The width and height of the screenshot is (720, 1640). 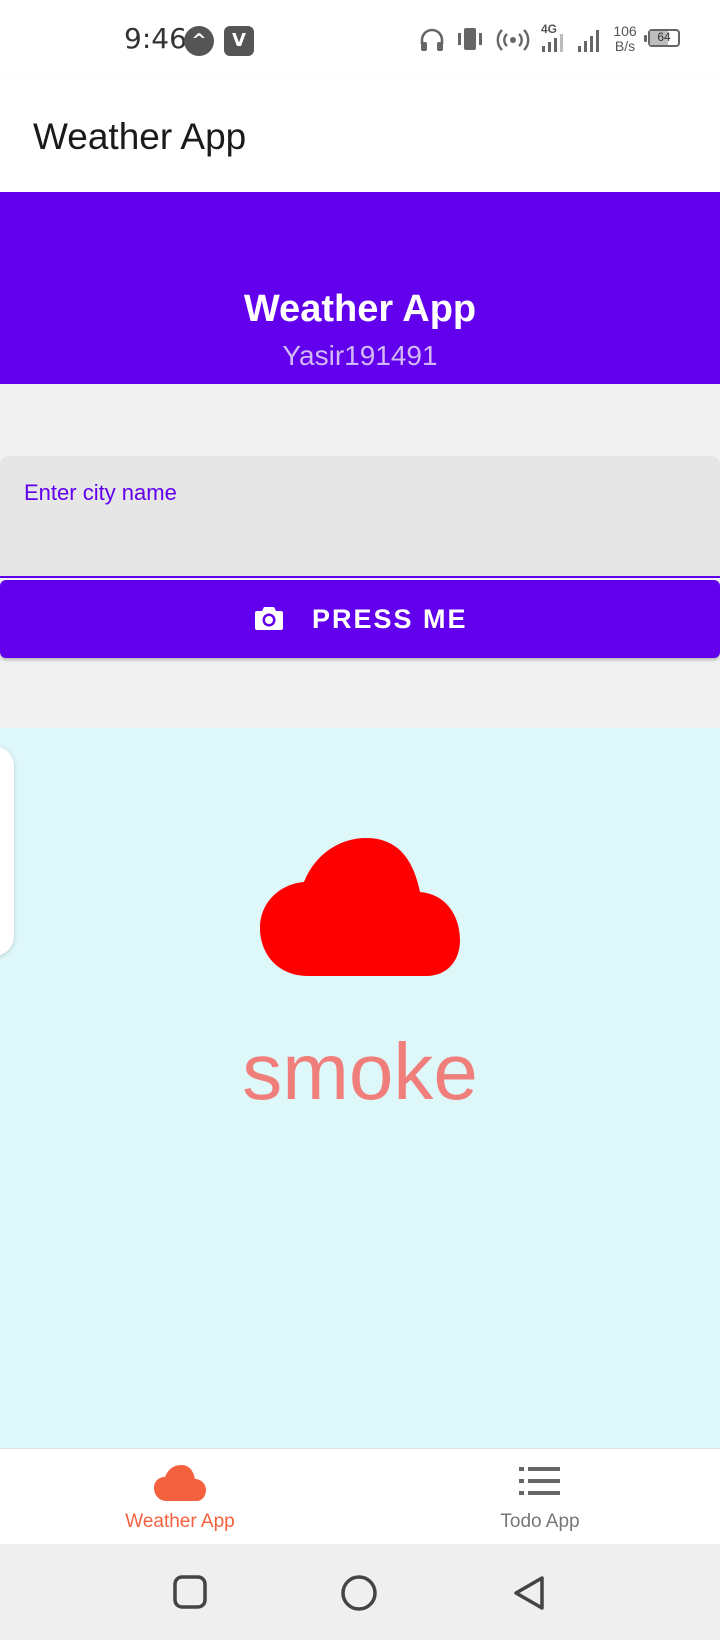 I want to click on system-navigation-bar, so click(x=360, y=1592).